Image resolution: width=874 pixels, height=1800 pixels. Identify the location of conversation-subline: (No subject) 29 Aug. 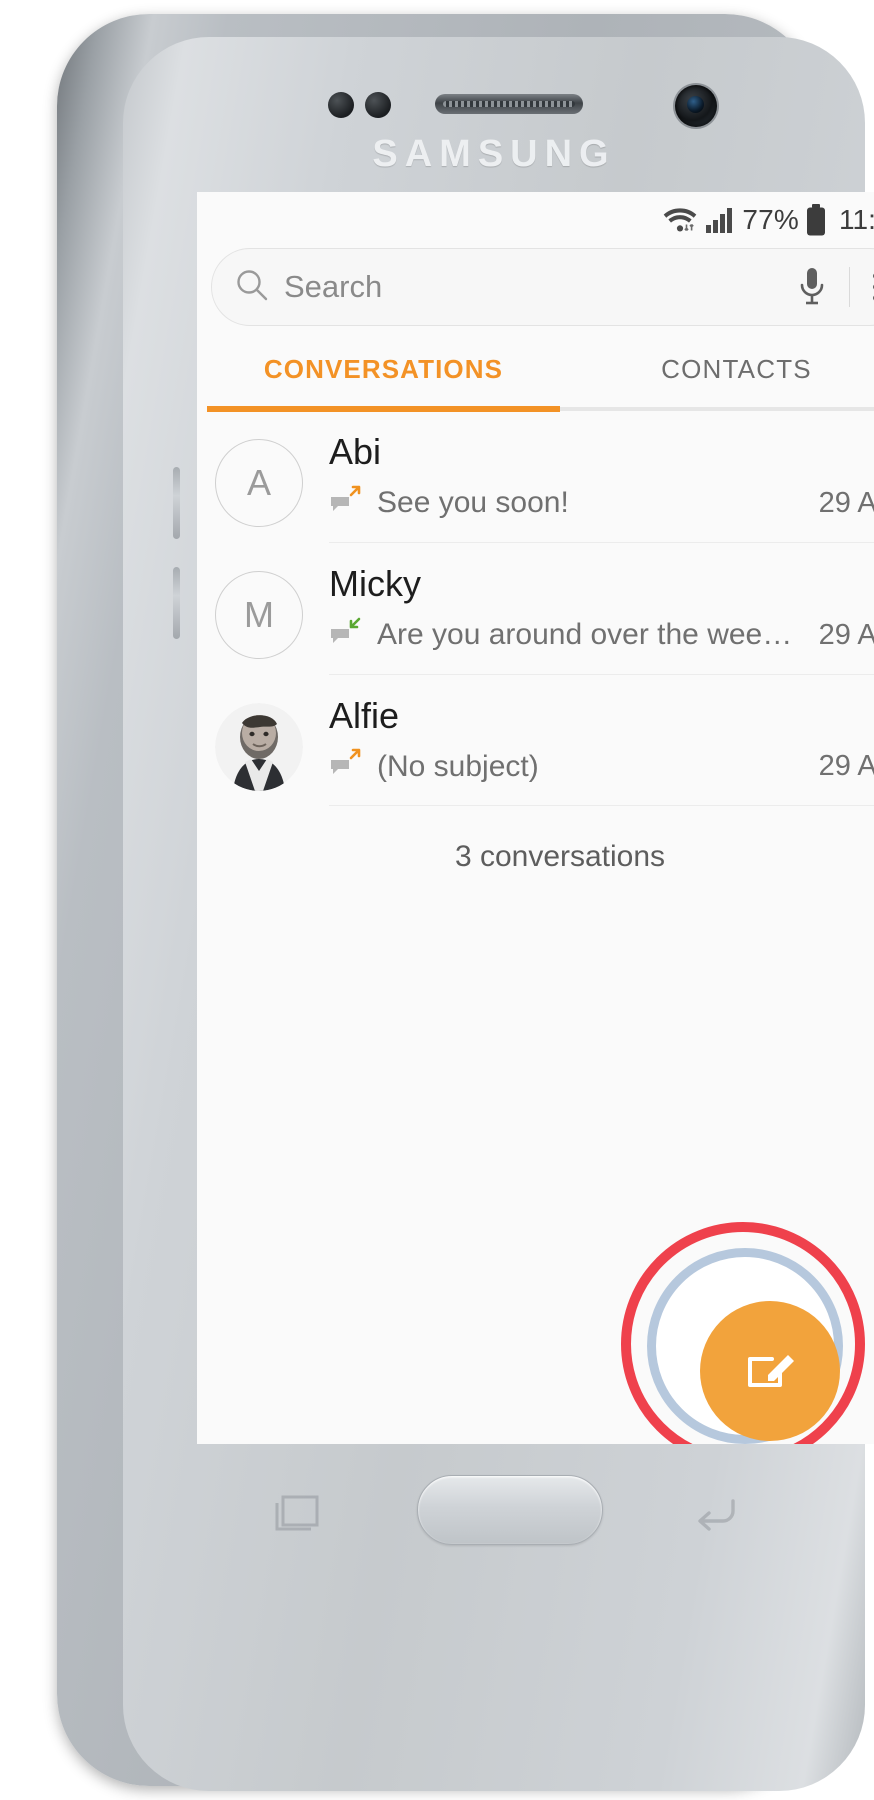
(601, 766).